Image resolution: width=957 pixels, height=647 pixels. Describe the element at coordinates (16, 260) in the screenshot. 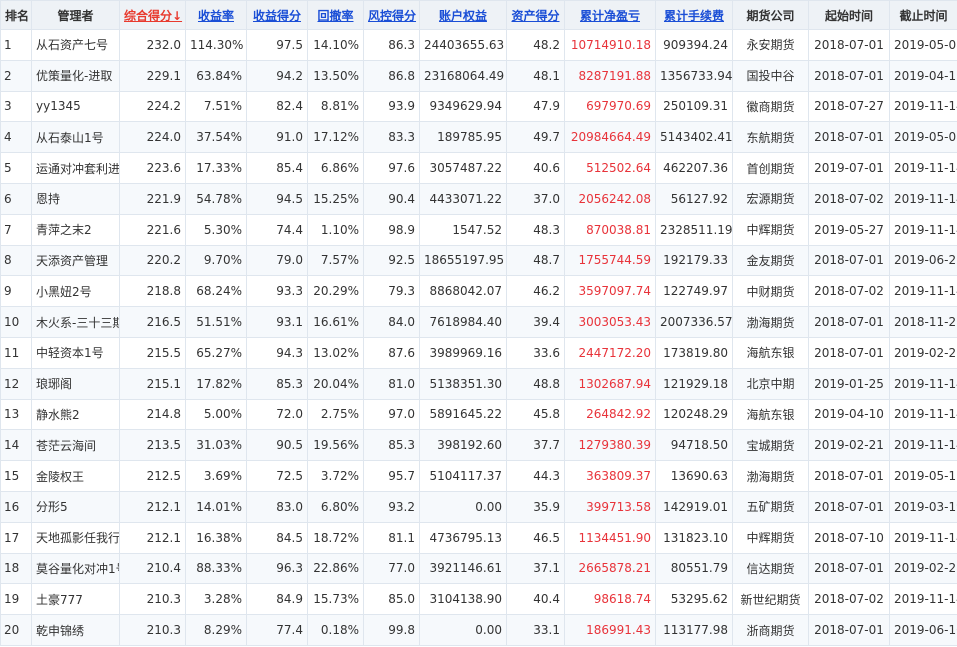

I see `cell-rank: 8` at that location.